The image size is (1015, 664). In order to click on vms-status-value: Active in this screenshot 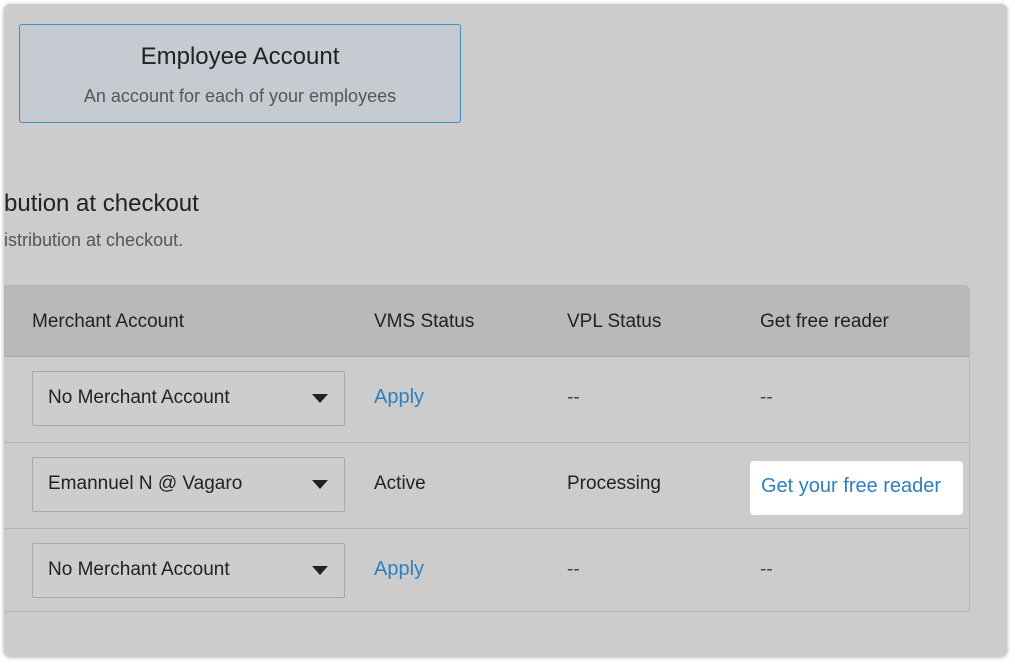, I will do `click(400, 483)`.